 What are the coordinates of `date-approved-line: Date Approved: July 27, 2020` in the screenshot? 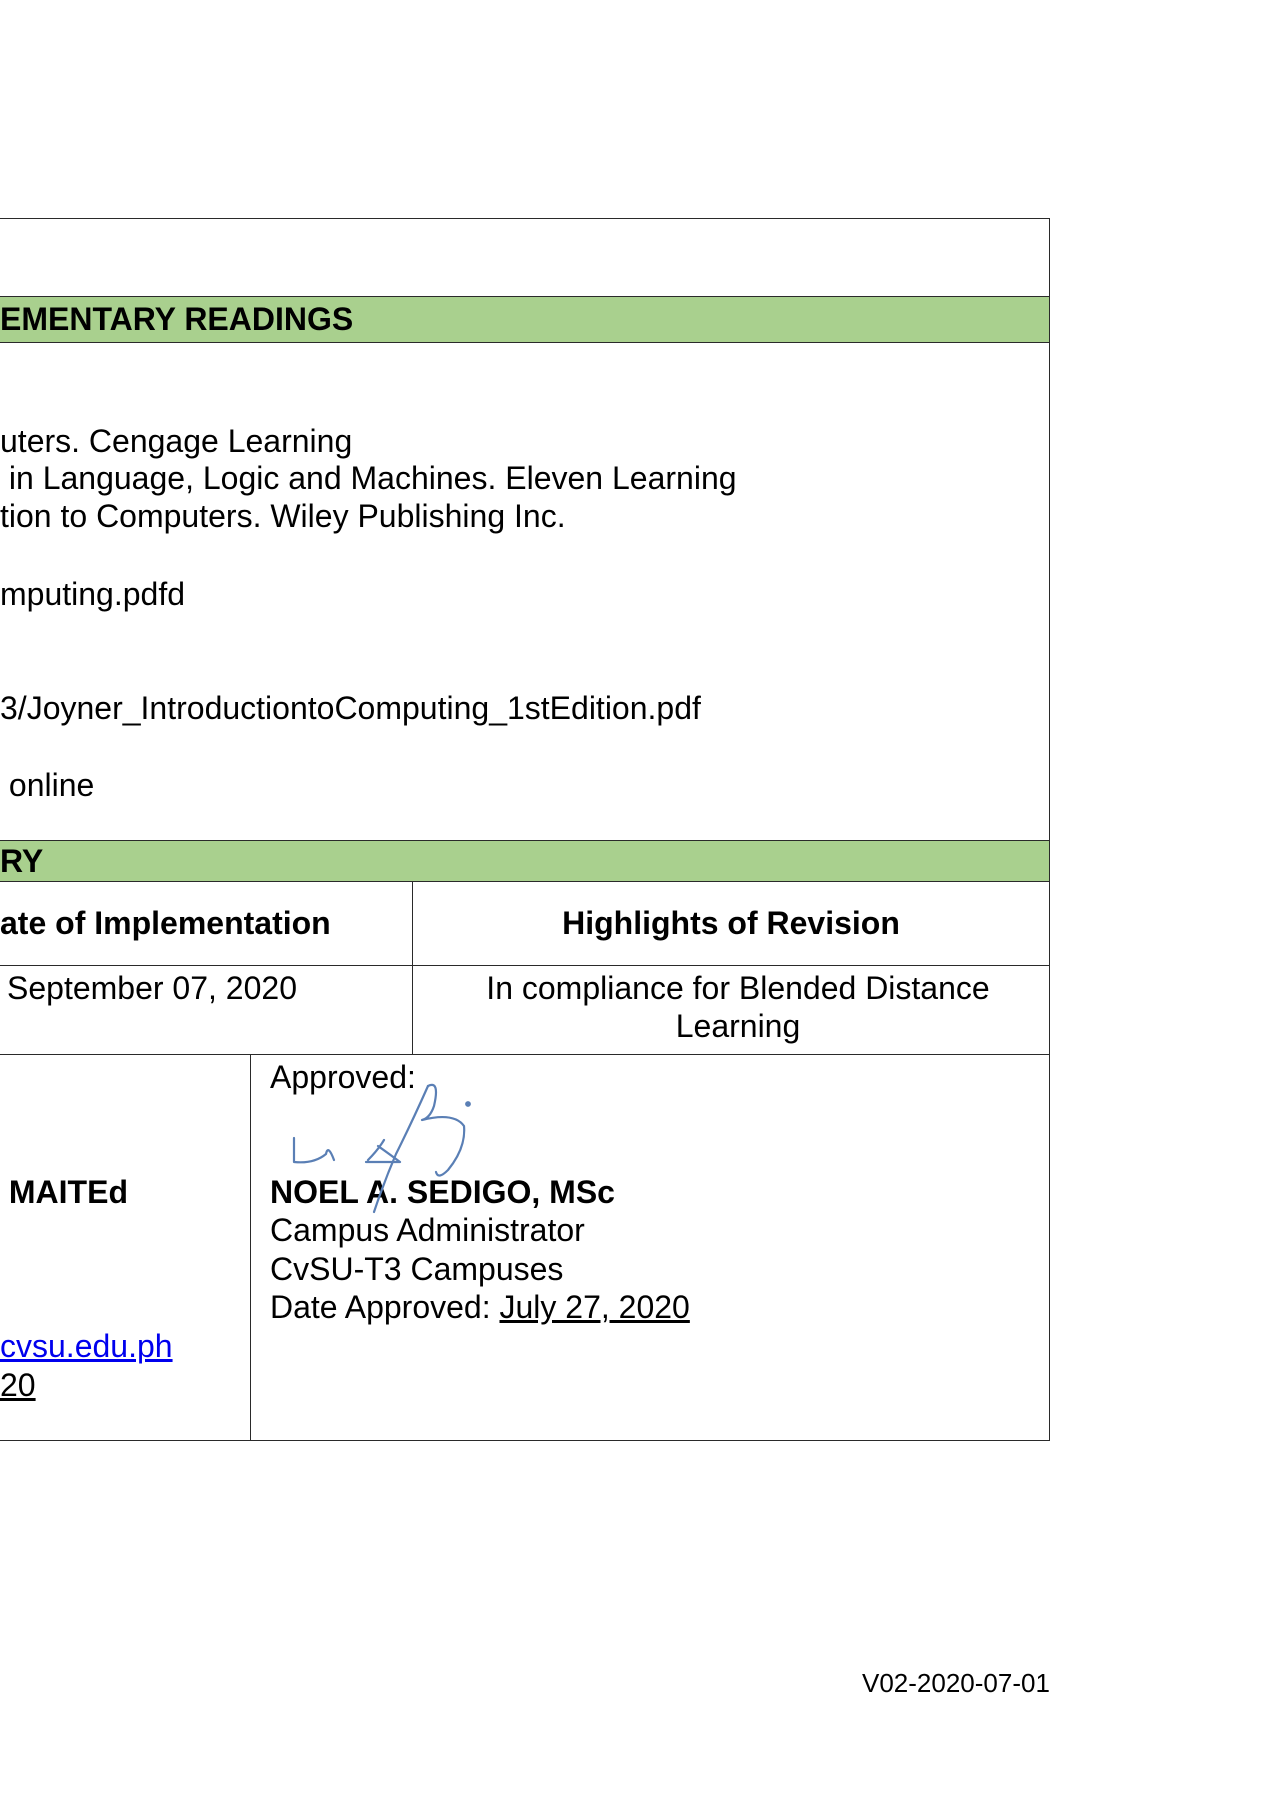 It's located at (480, 1307).